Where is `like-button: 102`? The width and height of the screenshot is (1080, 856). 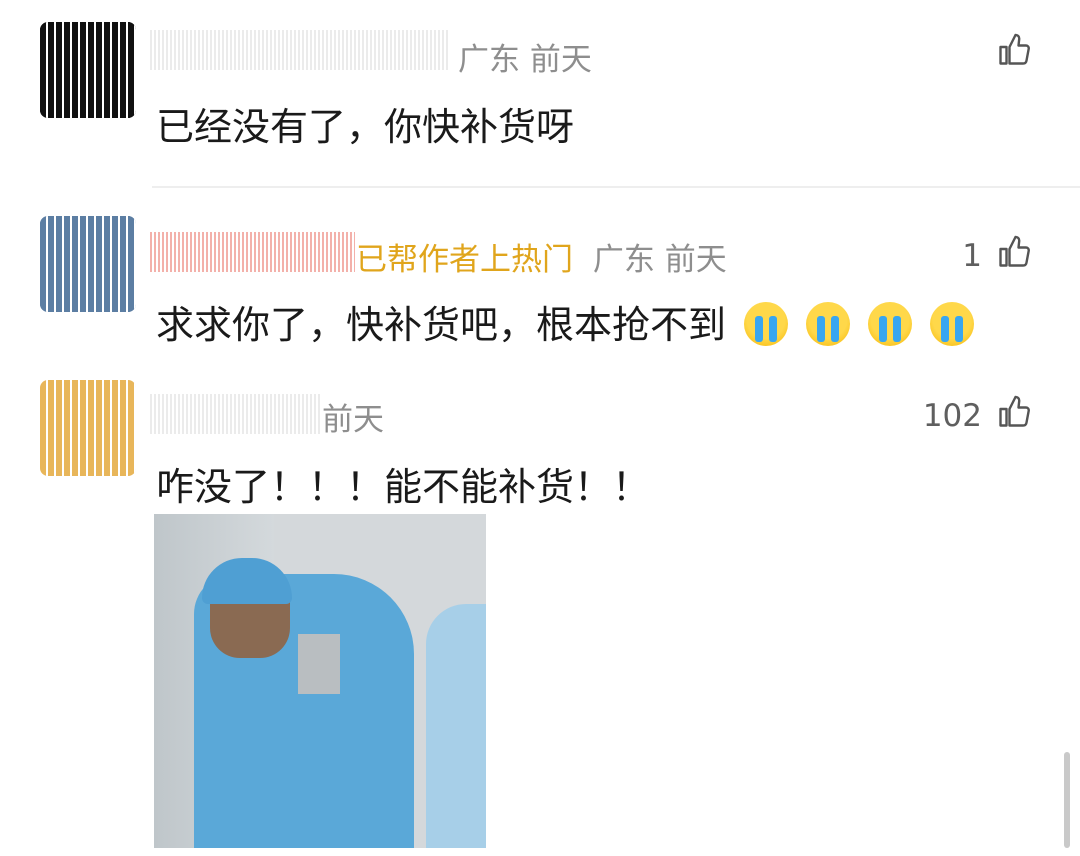 like-button: 102 is located at coordinates (977, 416).